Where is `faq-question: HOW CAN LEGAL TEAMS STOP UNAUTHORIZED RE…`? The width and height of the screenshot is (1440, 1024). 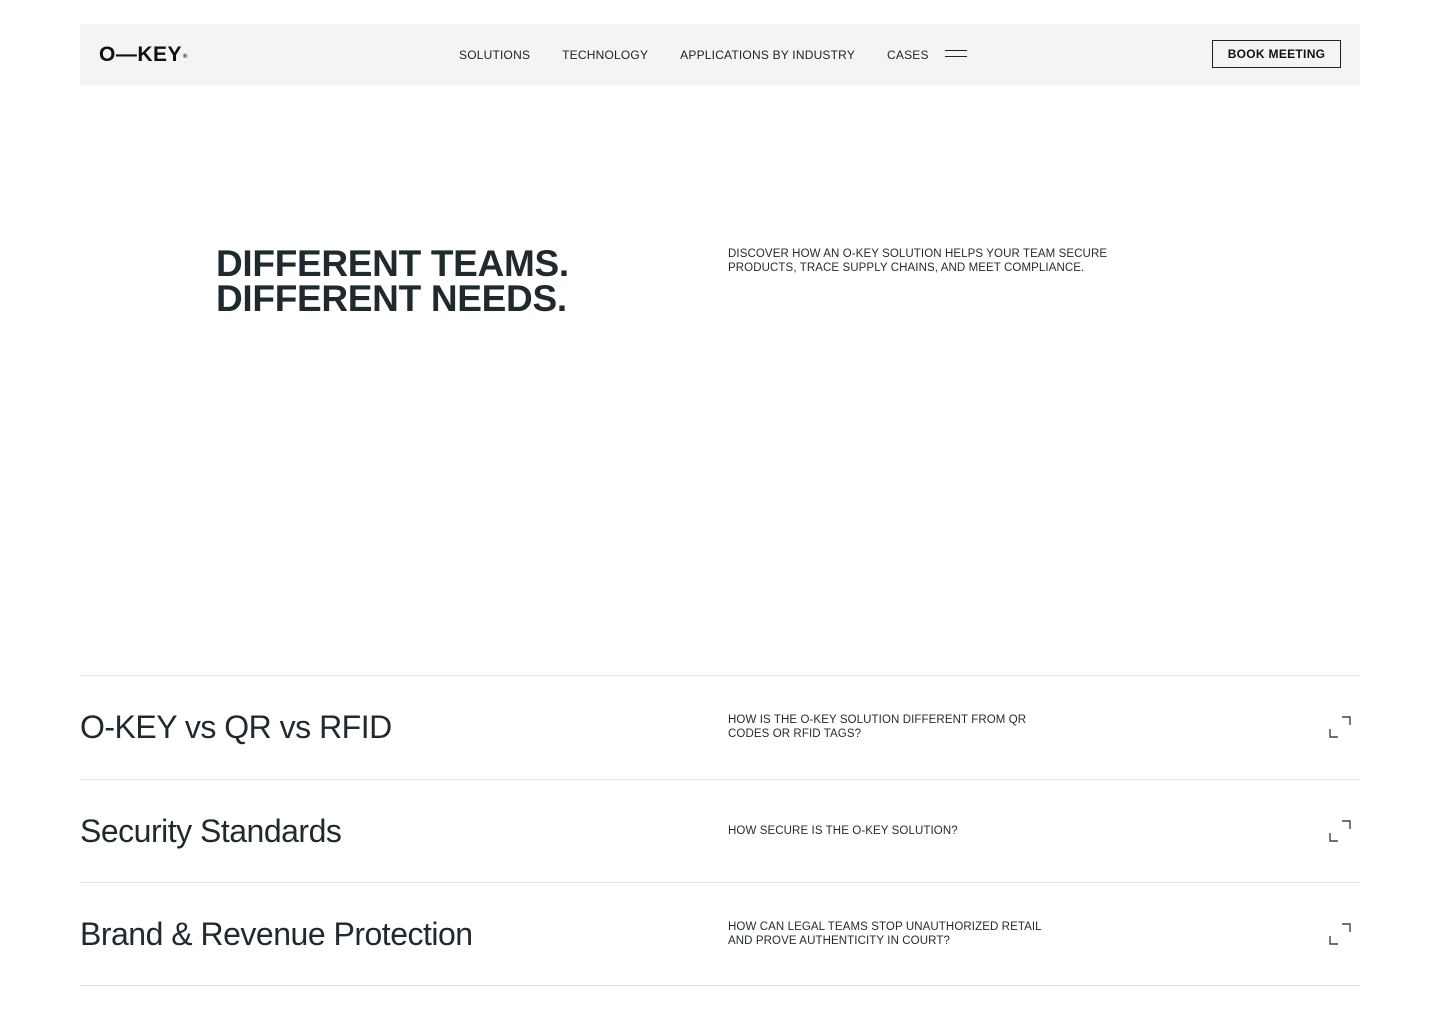
faq-question: HOW CAN LEGAL TEAMS STOP UNAUTHORIZED RE… is located at coordinates (885, 934).